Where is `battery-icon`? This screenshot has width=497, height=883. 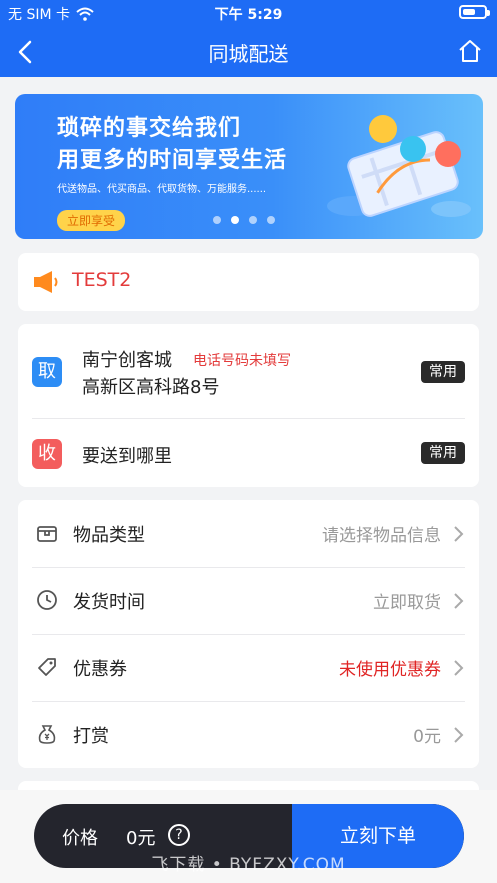
battery-icon is located at coordinates (474, 12).